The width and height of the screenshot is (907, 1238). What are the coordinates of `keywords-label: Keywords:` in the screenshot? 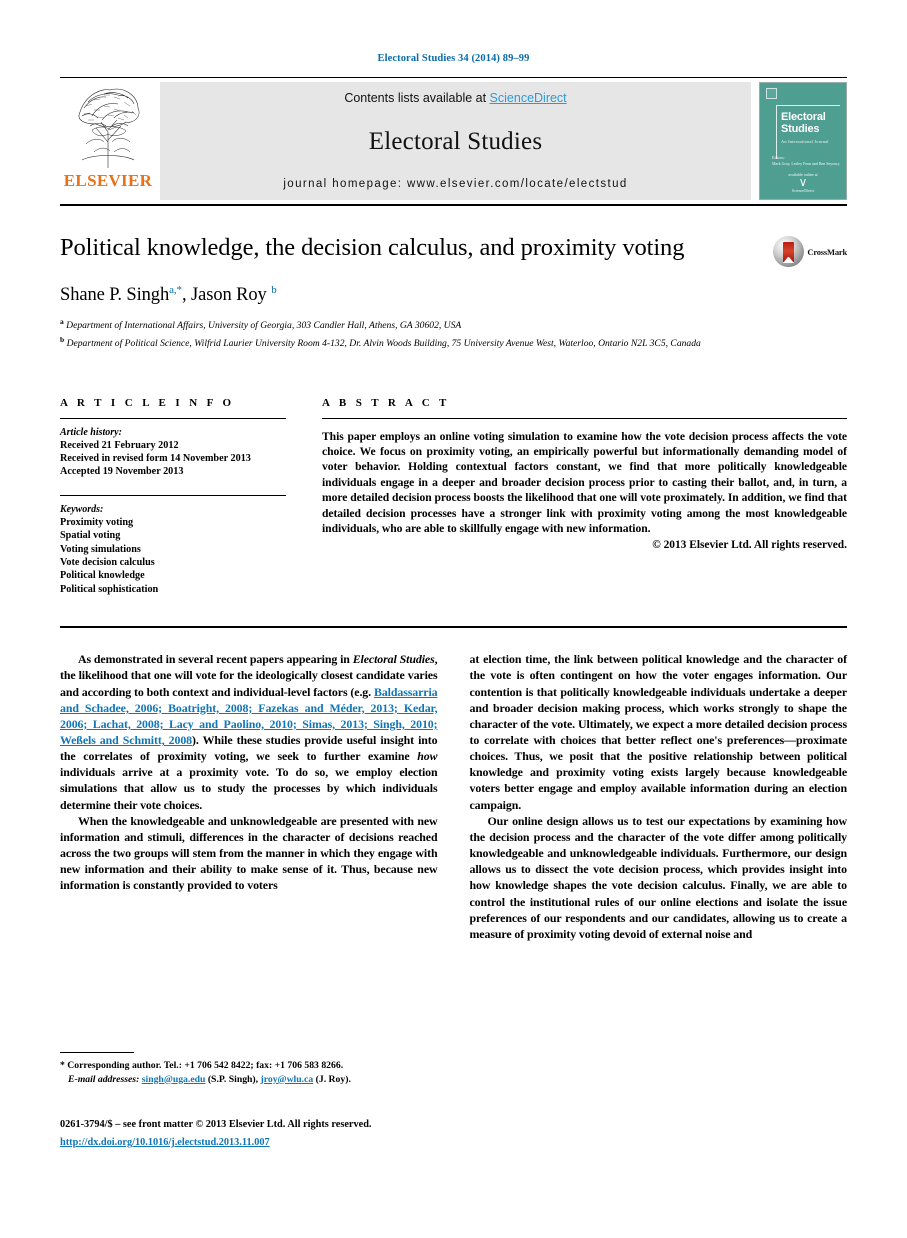 It's located at (82, 509).